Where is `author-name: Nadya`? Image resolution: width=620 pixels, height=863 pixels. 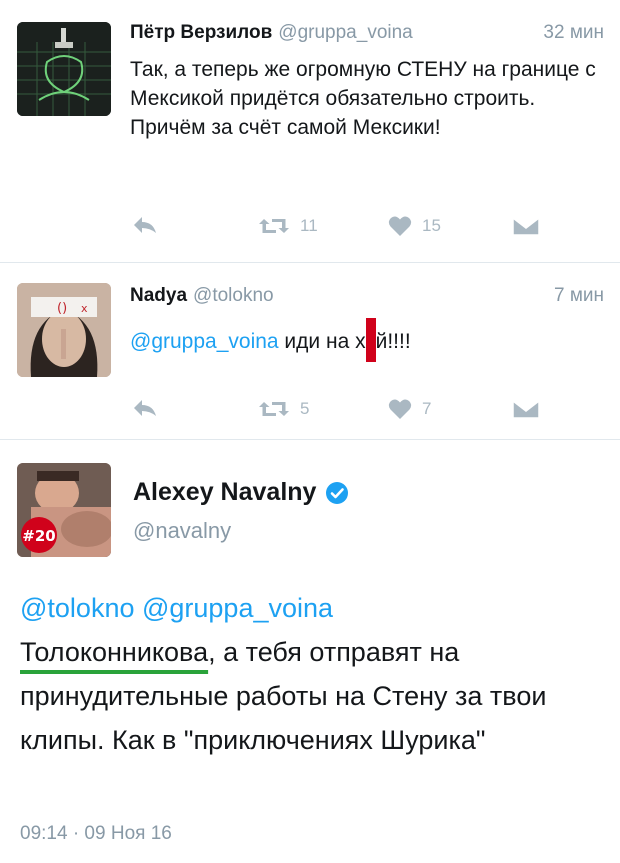 author-name: Nadya is located at coordinates (158, 295).